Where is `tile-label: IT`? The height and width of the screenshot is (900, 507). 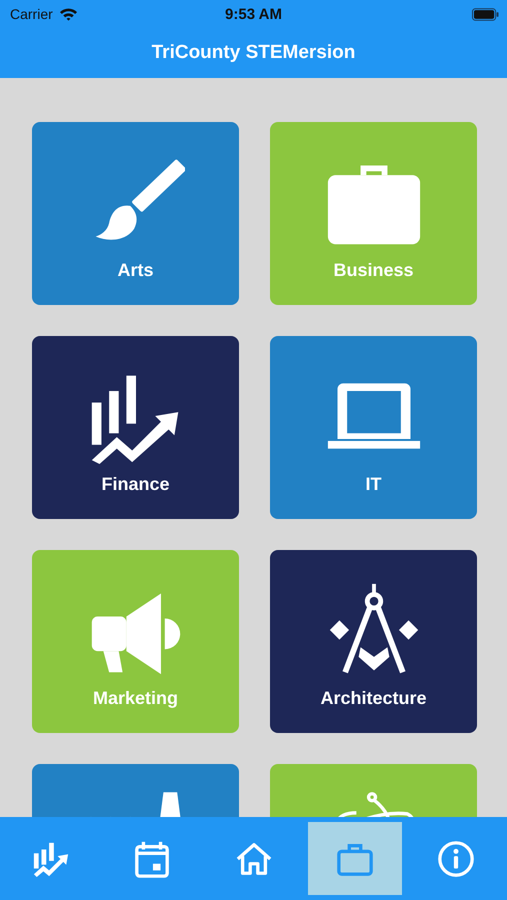
tile-label: IT is located at coordinates (374, 484).